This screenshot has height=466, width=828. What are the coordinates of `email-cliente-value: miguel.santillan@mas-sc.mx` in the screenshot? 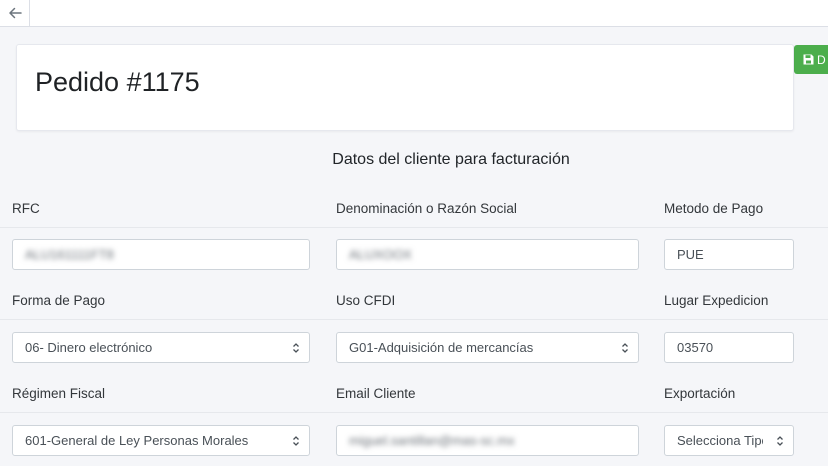 It's located at (432, 440).